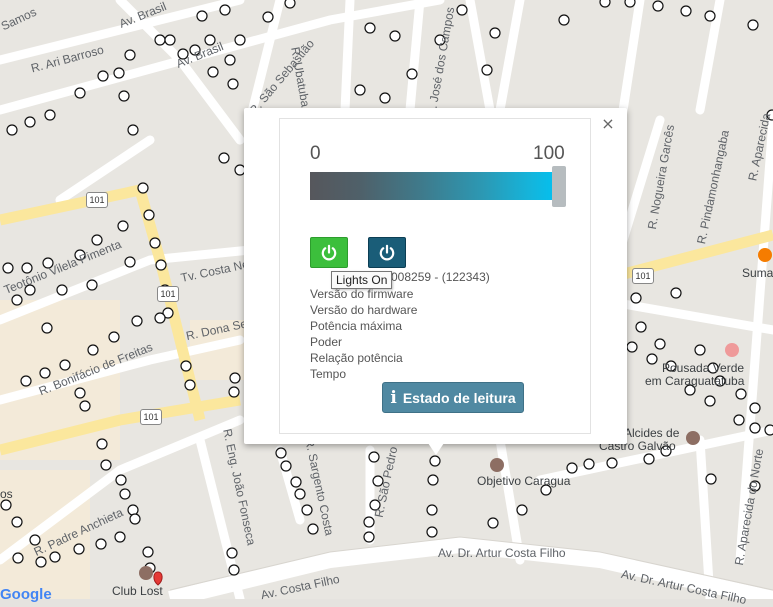 The image size is (773, 607). What do you see at coordinates (315, 153) in the screenshot?
I see `scale-min-label: 0` at bounding box center [315, 153].